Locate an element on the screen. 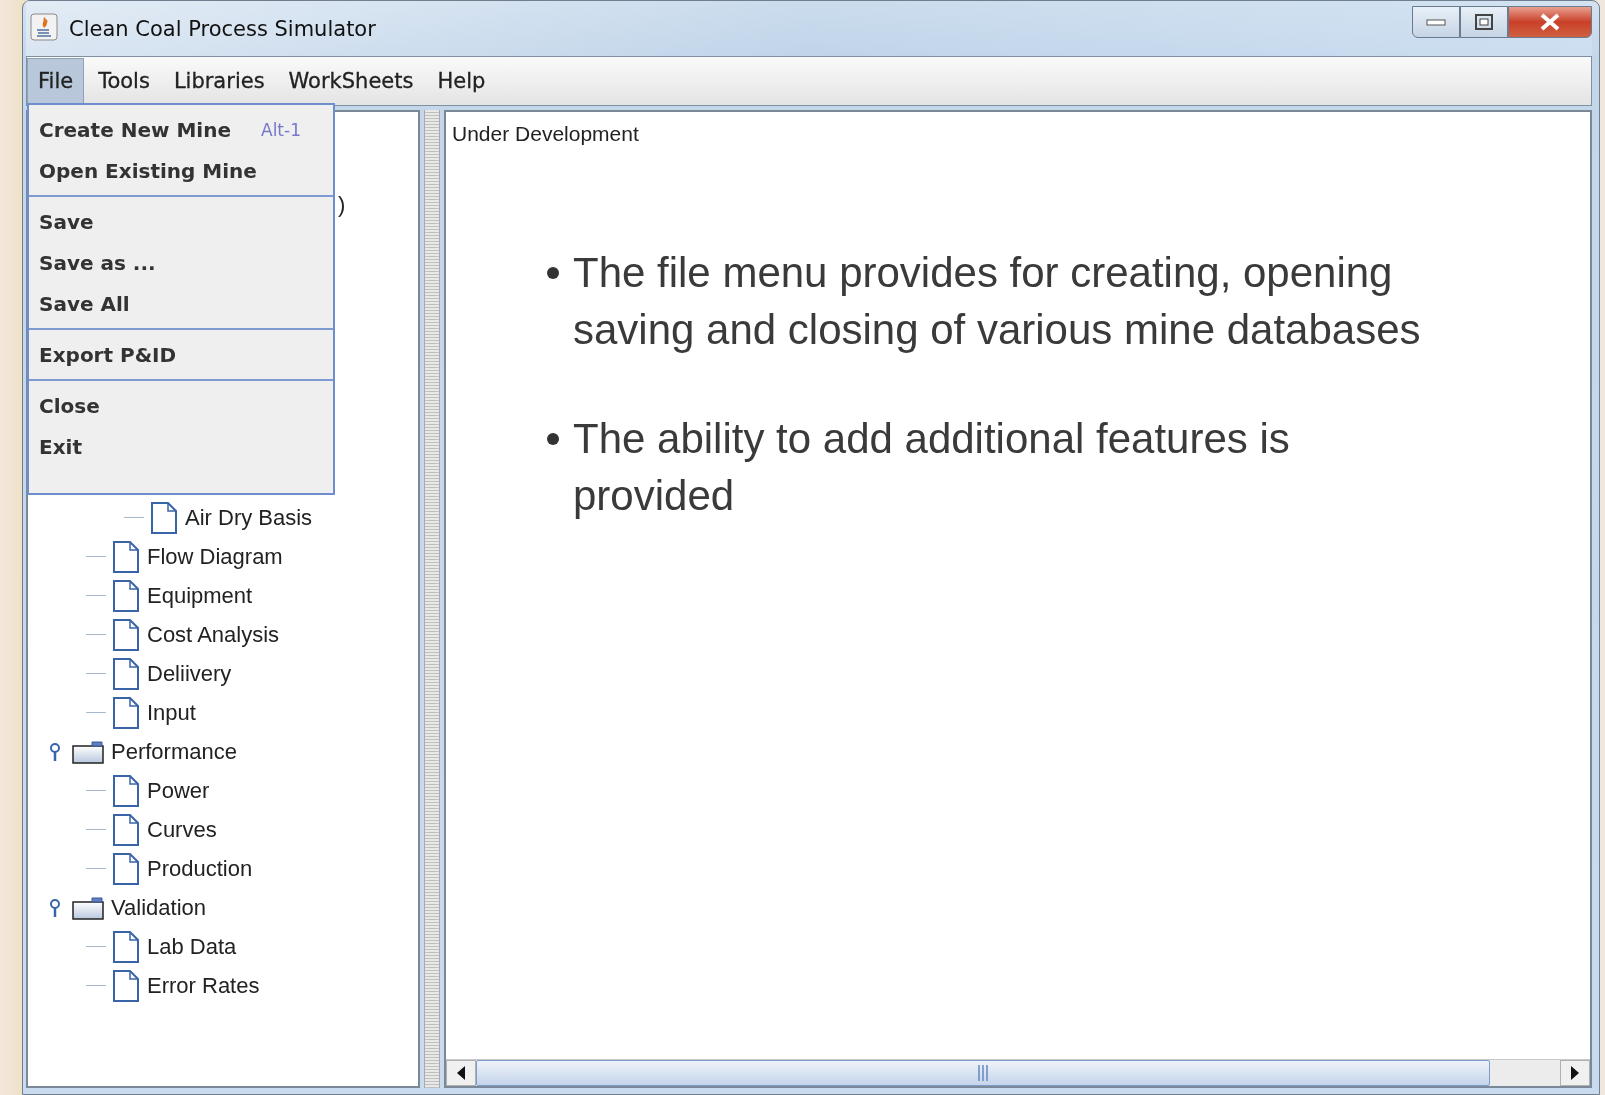  menu-item: WorkSheets is located at coordinates (351, 81).